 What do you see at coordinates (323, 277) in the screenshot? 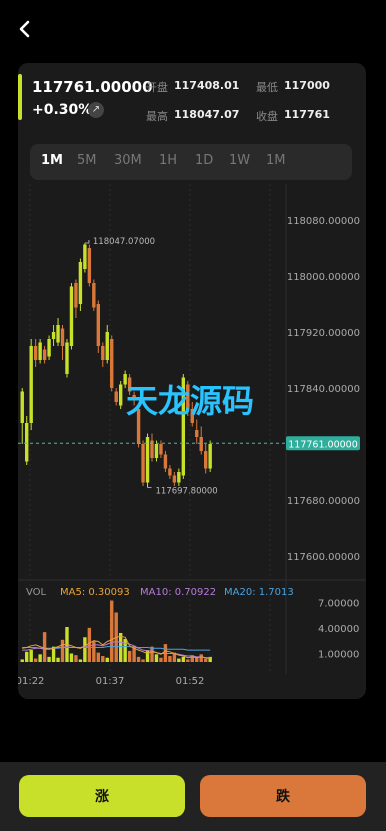
I see `y-tick-label: 118000.00000` at bounding box center [323, 277].